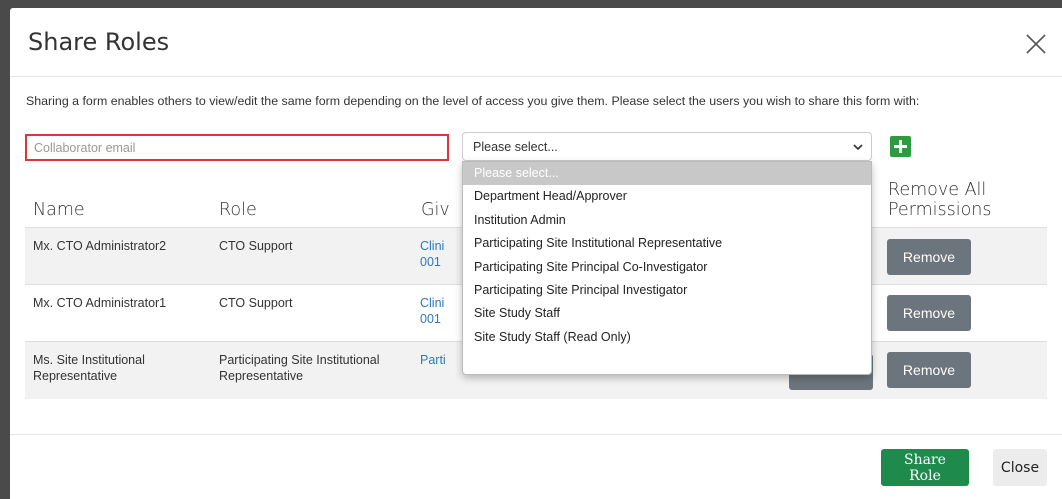 The height and width of the screenshot is (499, 1062). What do you see at coordinates (940, 210) in the screenshot?
I see `remove-all-line2: Permissions` at bounding box center [940, 210].